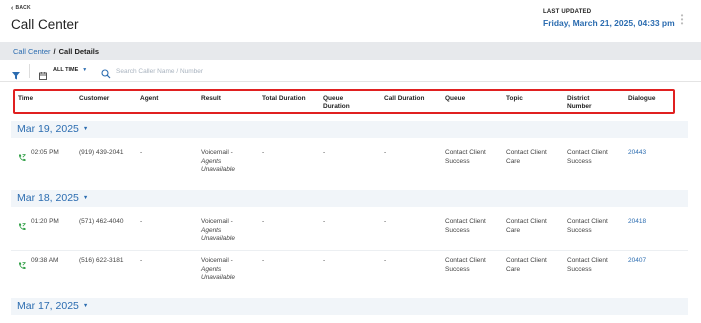 This screenshot has height=323, width=701. Describe the element at coordinates (45, 152) in the screenshot. I see `cell-time: 02:05 PM` at that location.